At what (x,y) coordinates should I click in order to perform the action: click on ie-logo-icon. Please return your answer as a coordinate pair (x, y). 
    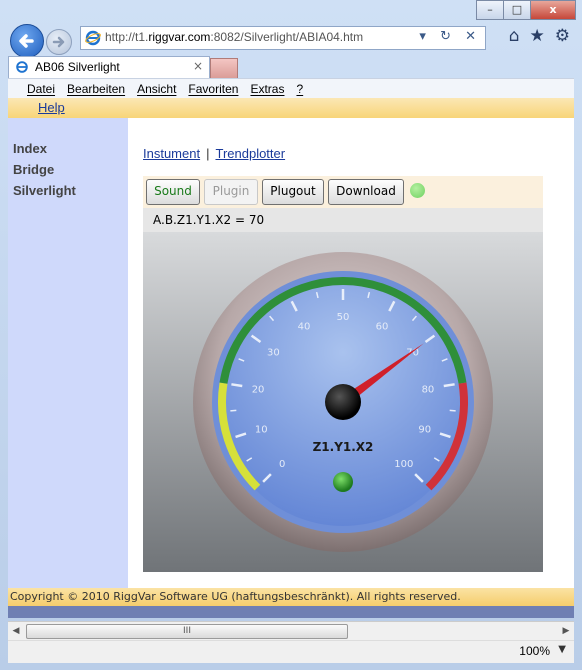
    Looking at the image, I should click on (93, 38).